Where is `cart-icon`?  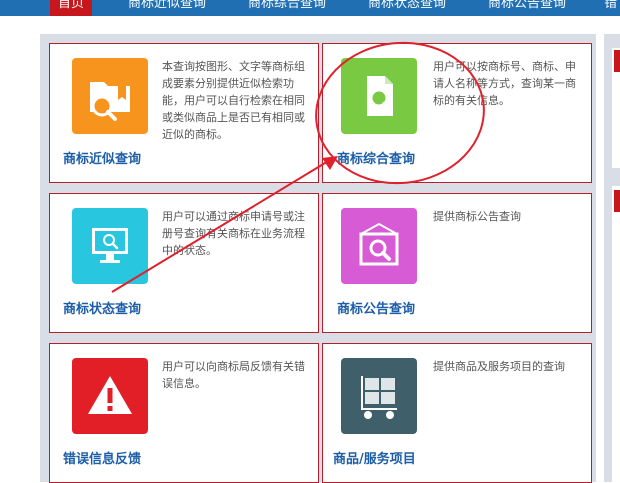 cart-icon is located at coordinates (379, 396).